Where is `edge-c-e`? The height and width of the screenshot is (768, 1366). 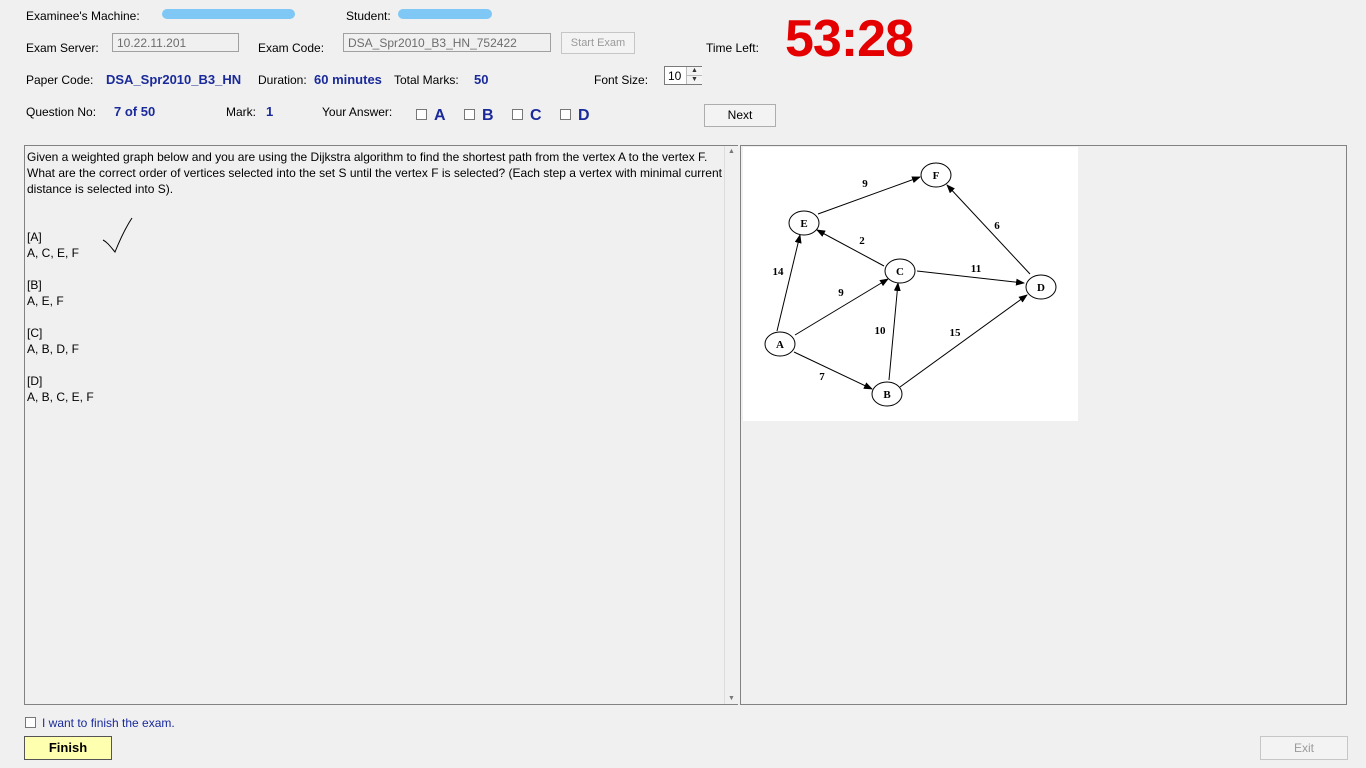
edge-c-e is located at coordinates (850, 248).